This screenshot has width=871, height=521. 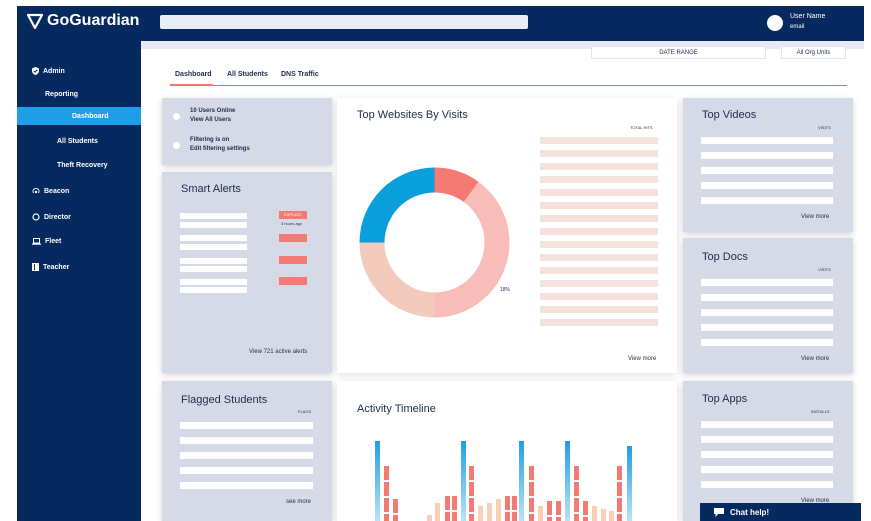 What do you see at coordinates (719, 512) in the screenshot?
I see `chat-bubble-icon` at bounding box center [719, 512].